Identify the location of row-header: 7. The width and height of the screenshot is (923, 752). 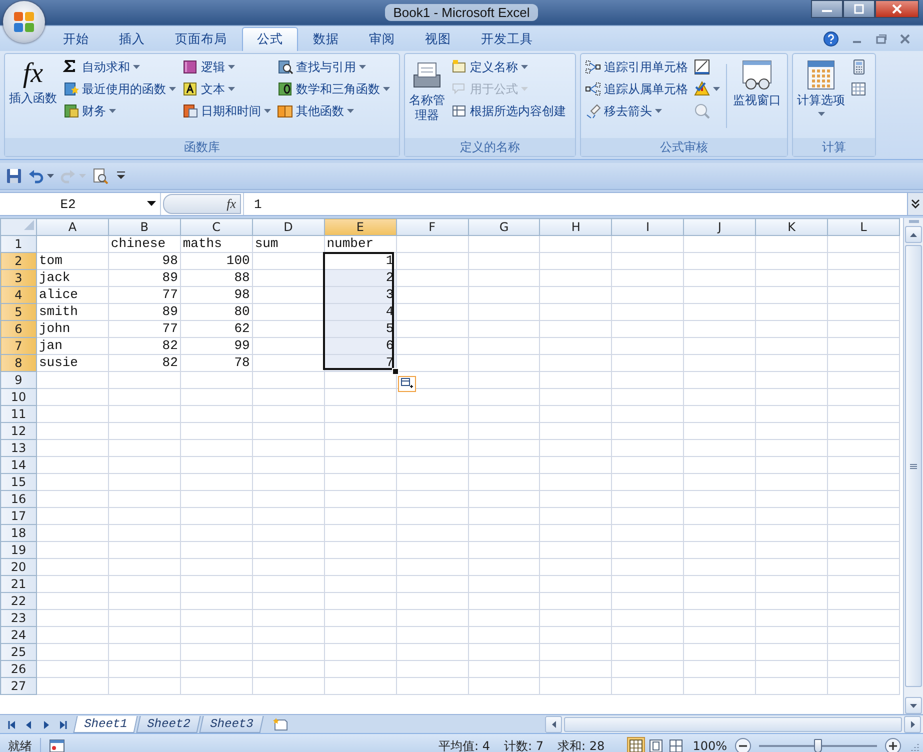
(18, 346).